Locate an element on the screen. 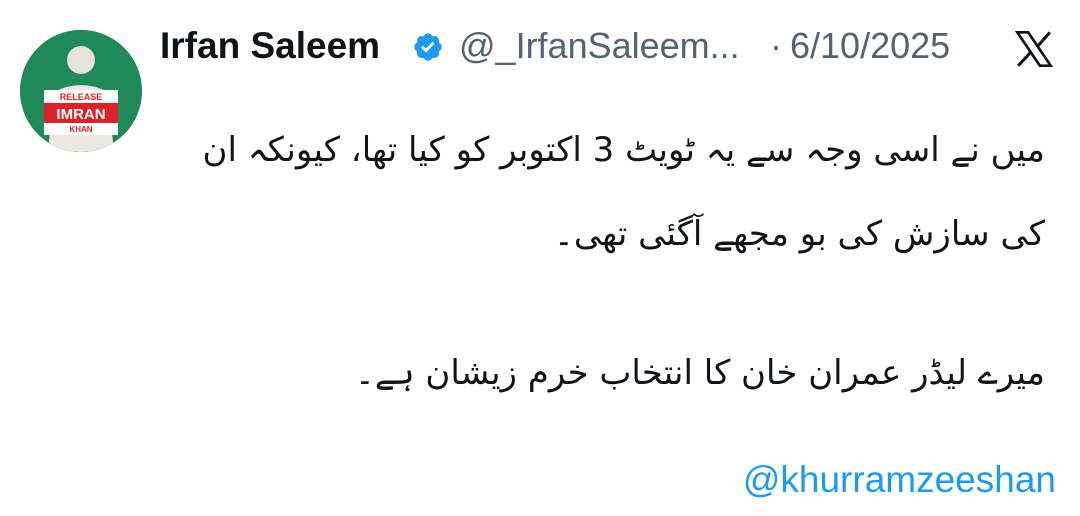 Image resolution: width=1080 pixels, height=516 pixels. avatar-badge-bottom: KHAN is located at coordinates (80, 129).